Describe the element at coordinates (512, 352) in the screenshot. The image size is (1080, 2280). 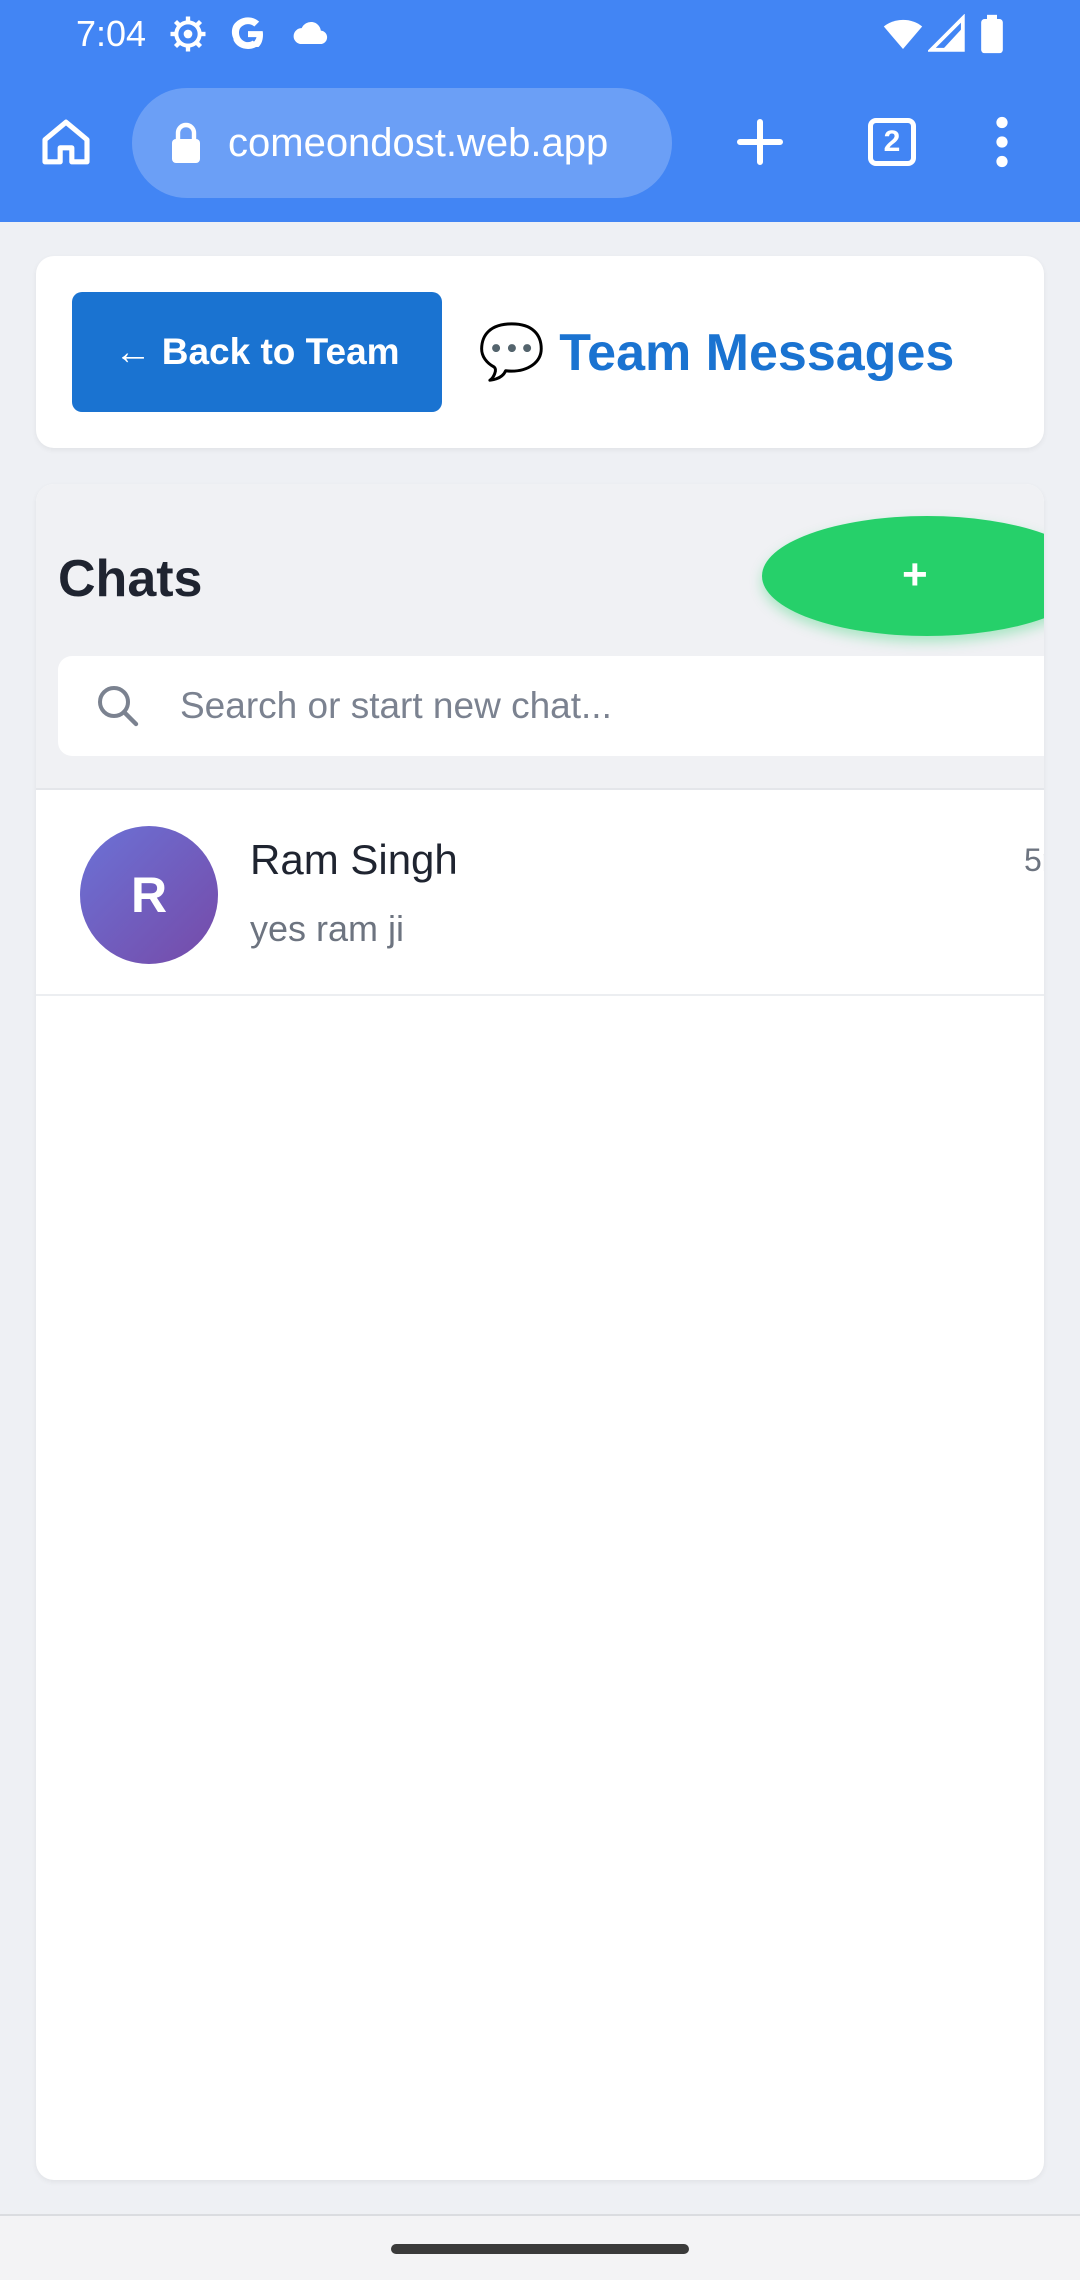
I see `speech-bubble-icon: 💬` at that location.